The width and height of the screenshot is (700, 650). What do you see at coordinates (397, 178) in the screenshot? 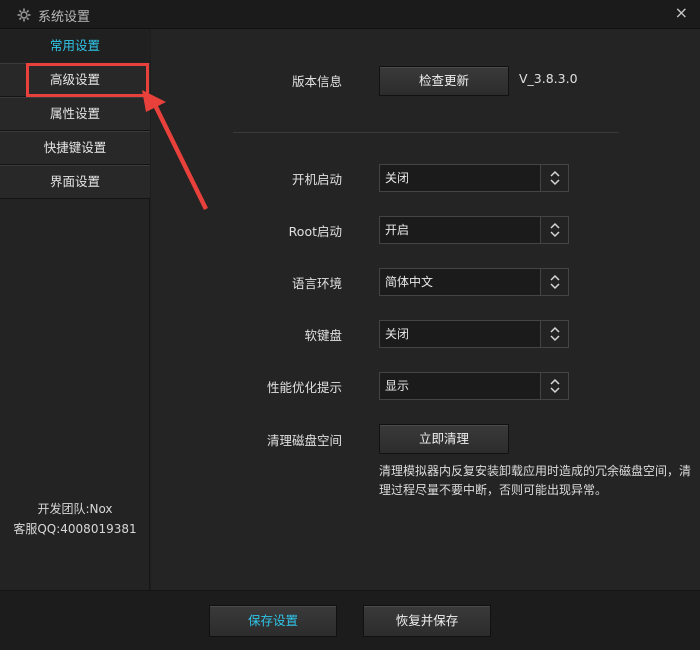
I see `boot-start-value: 关闭` at bounding box center [397, 178].